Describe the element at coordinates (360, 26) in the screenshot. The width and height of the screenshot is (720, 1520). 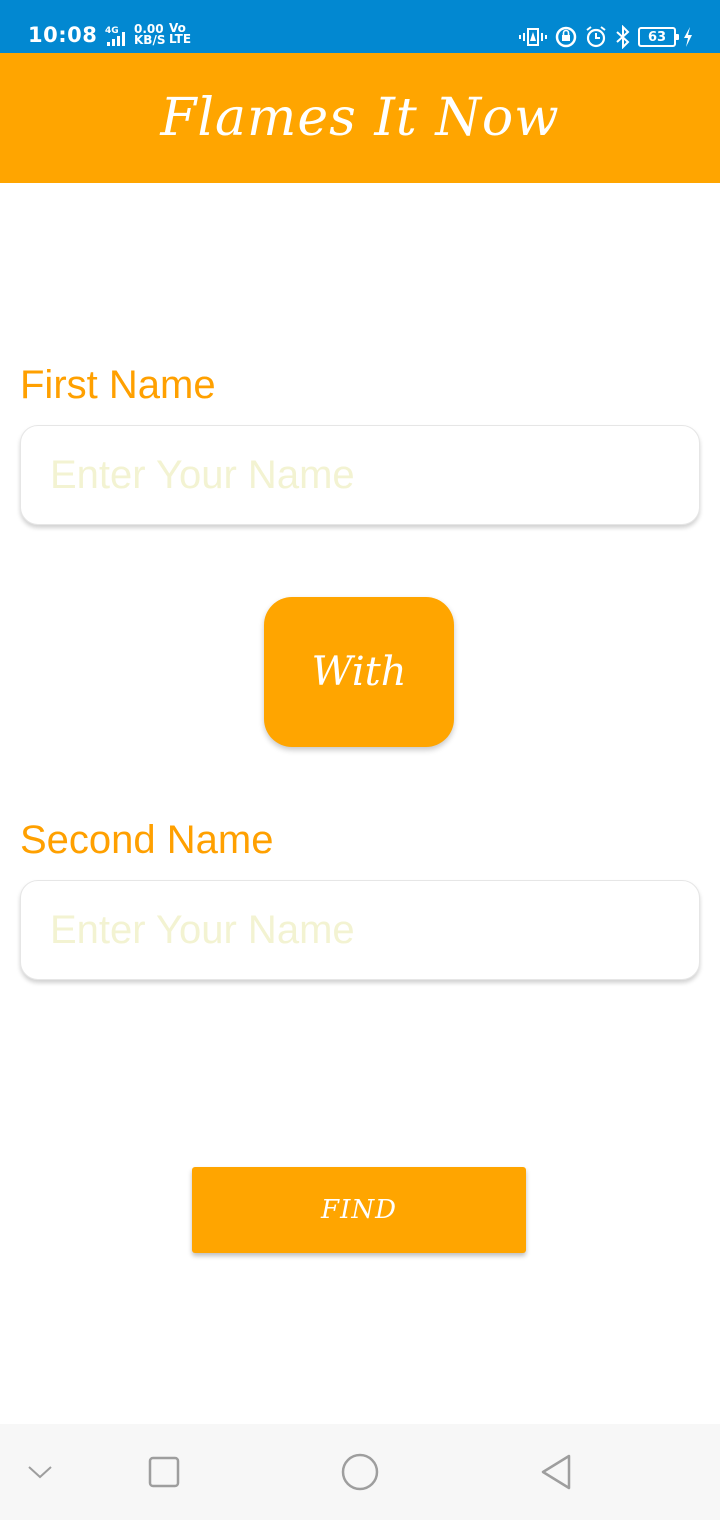
I see `status-bar: 10:08 4G 0.00 KB/S Vo LTE 63` at that location.